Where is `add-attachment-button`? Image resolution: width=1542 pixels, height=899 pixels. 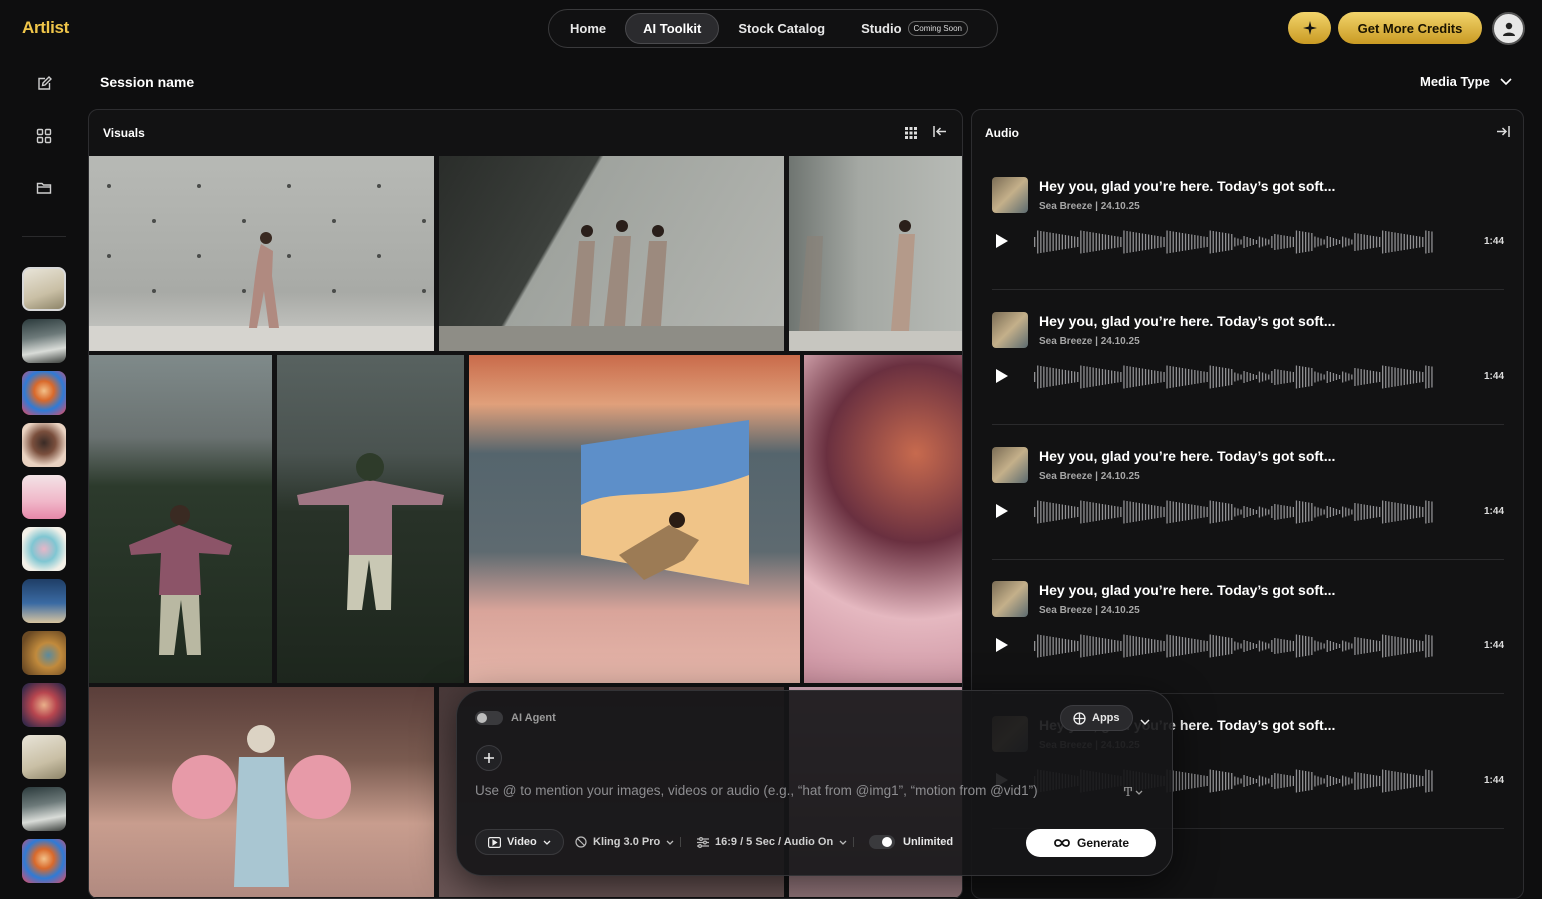
add-attachment-button is located at coordinates (489, 758).